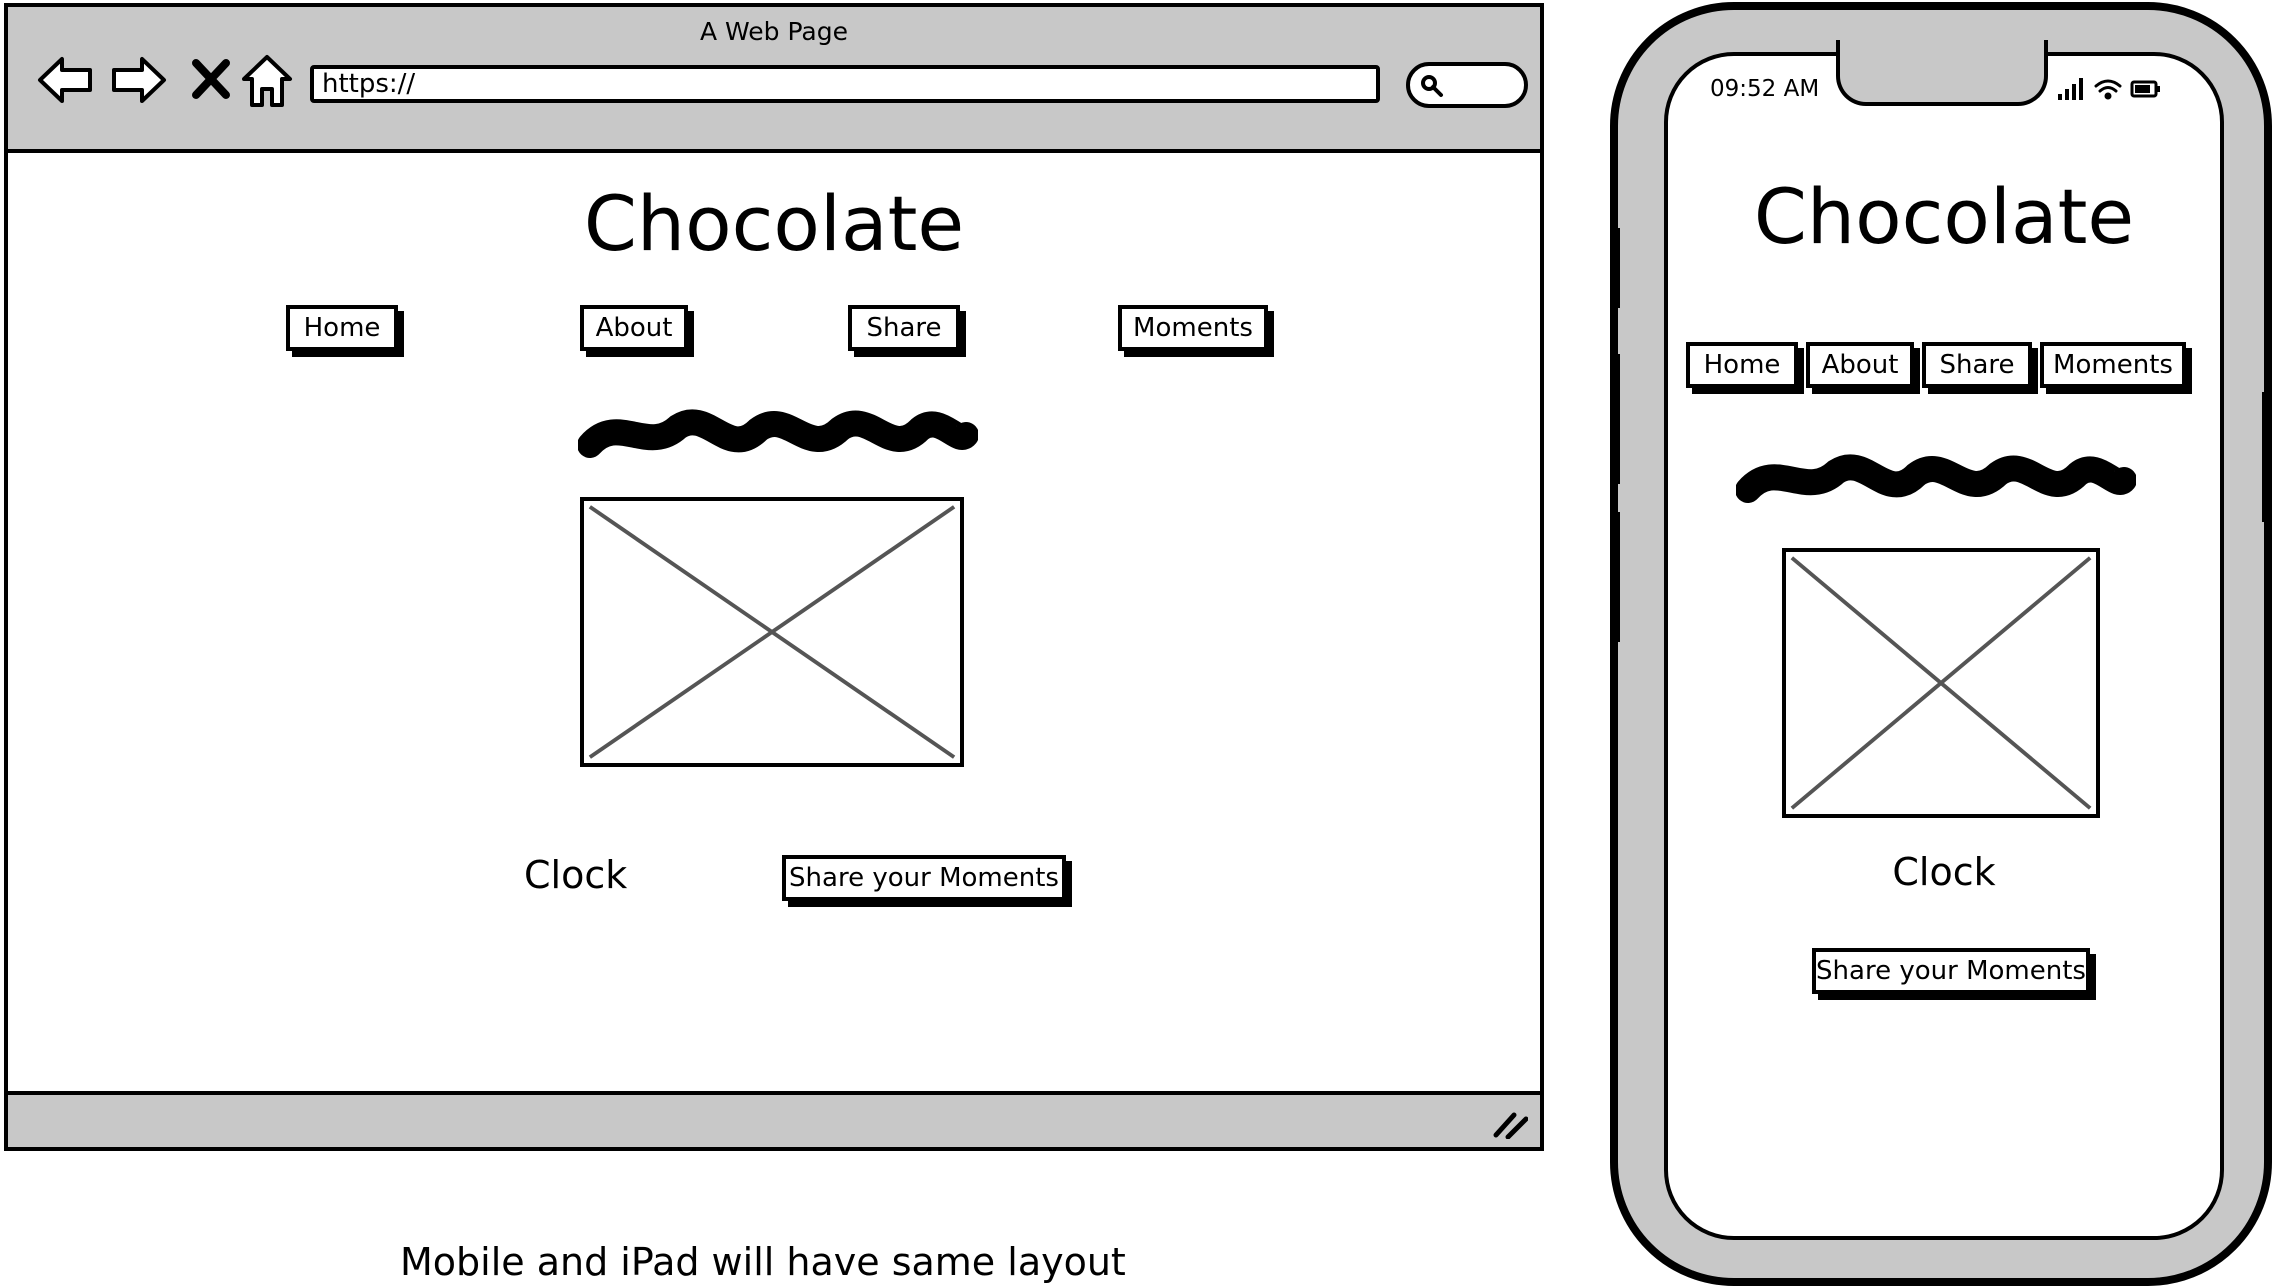 This screenshot has width=2276, height=1288. I want to click on wifi-icon, so click(2108, 89).